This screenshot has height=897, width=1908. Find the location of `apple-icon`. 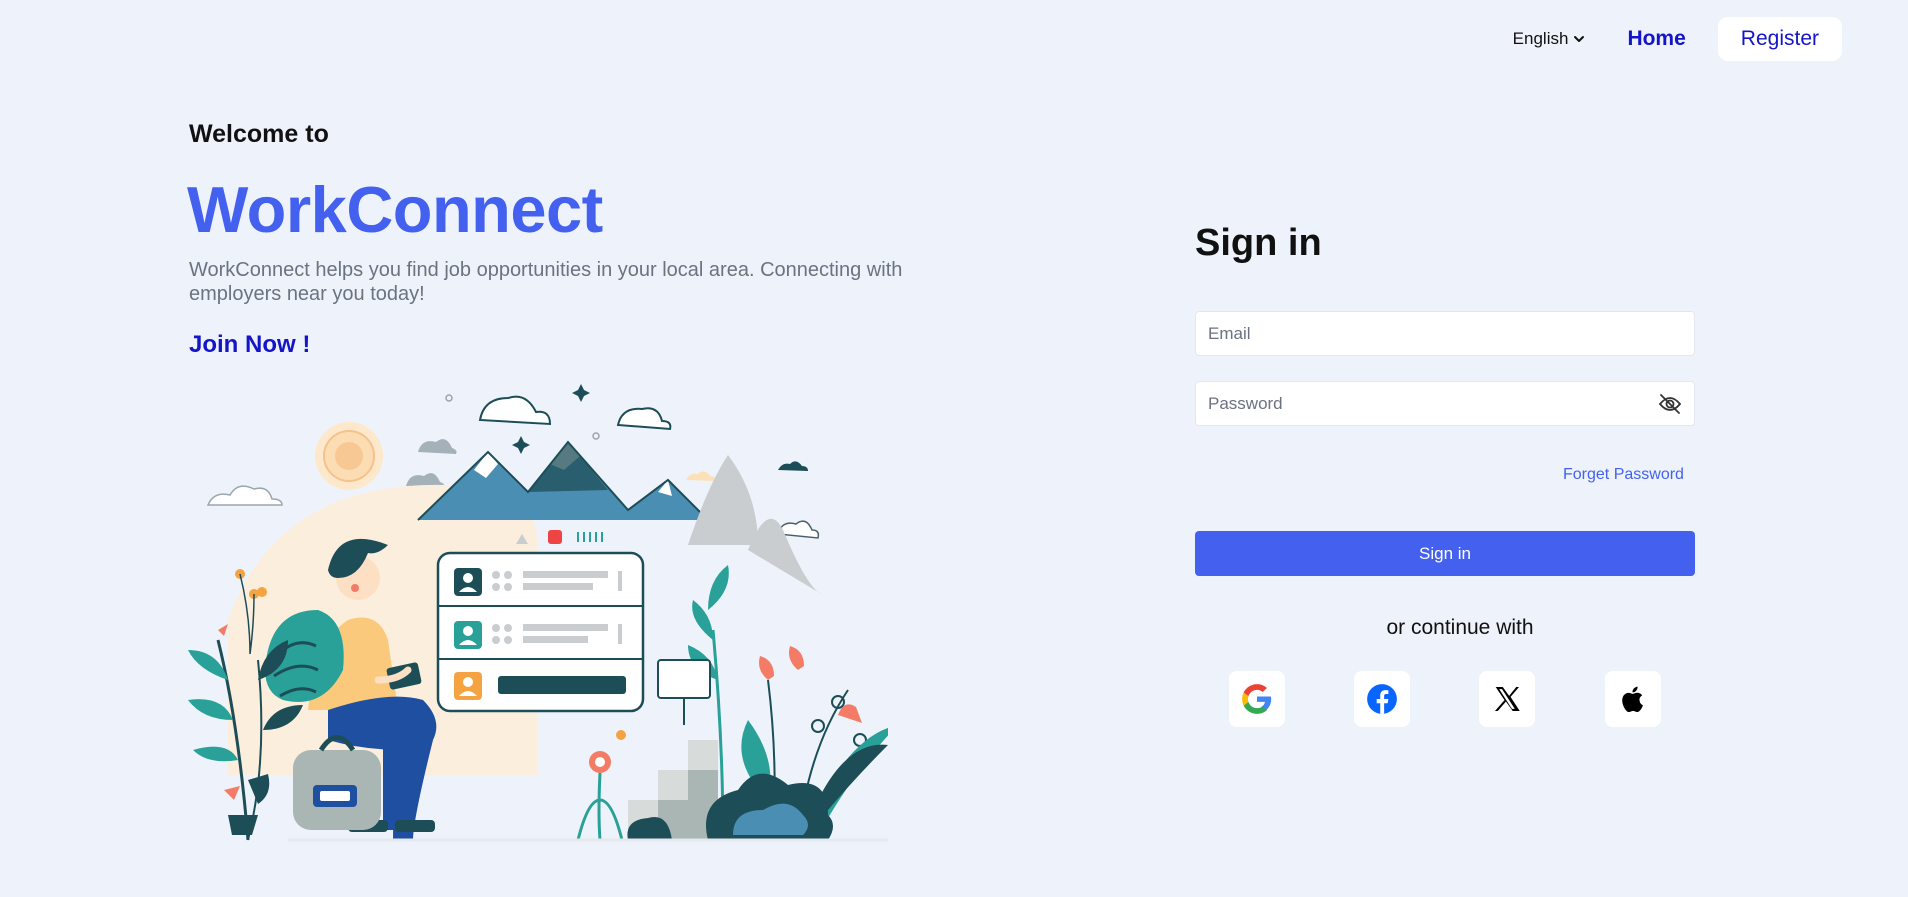

apple-icon is located at coordinates (1632, 699).